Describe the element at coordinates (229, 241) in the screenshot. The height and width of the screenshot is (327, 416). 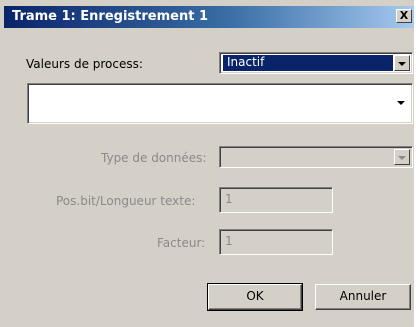
I see `factor-value: 1` at that location.